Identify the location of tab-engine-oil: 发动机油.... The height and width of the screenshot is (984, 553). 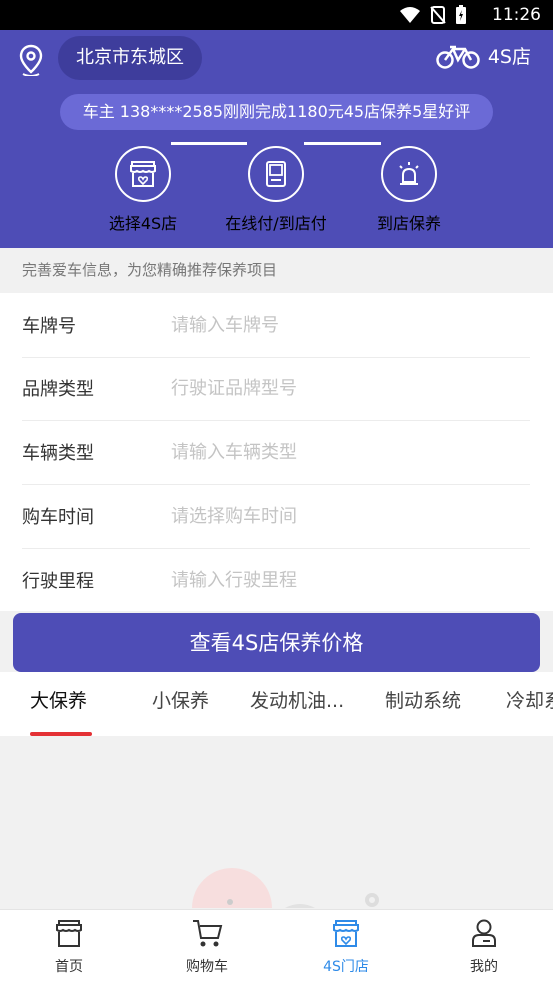
(297, 699).